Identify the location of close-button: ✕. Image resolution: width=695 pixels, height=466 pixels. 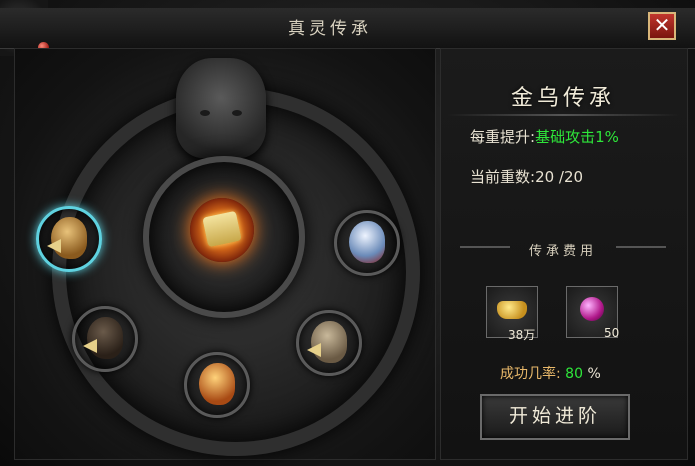
(662, 26).